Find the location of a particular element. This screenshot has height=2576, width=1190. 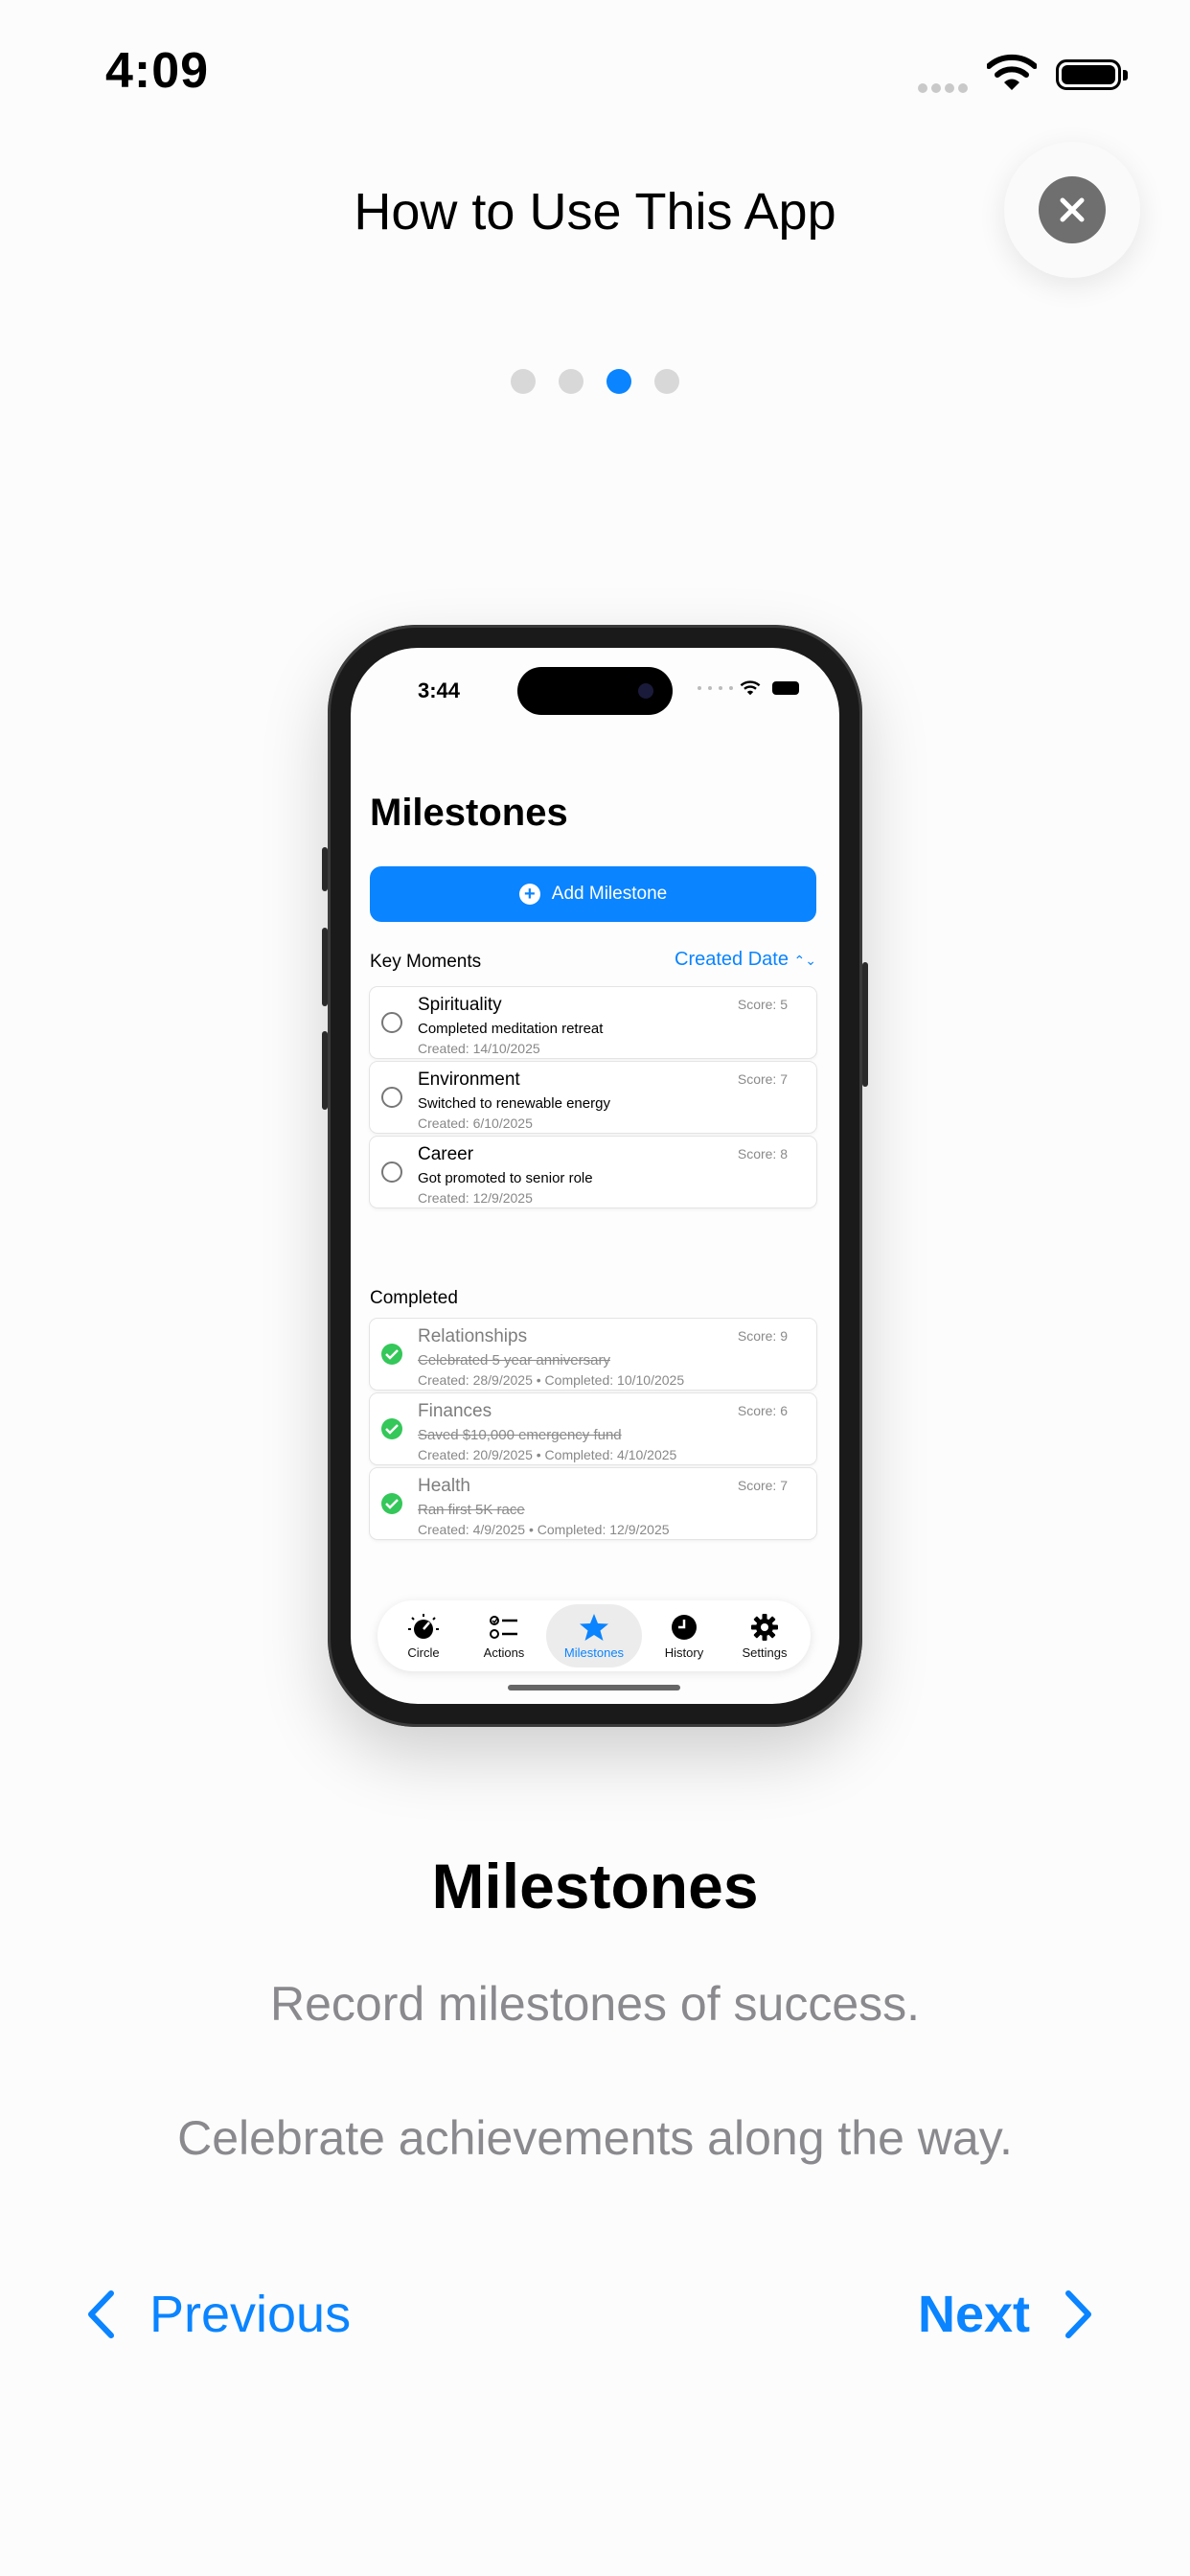

milestone-description: Ran first 5K race is located at coordinates (472, 1510).